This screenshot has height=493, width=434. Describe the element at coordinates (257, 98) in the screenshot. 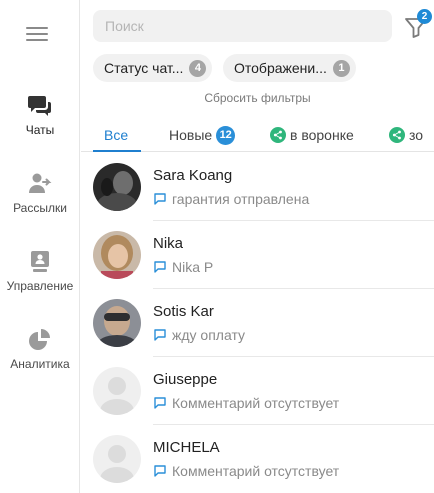

I see `reset-filters-link: Сбросить фильтры` at that location.